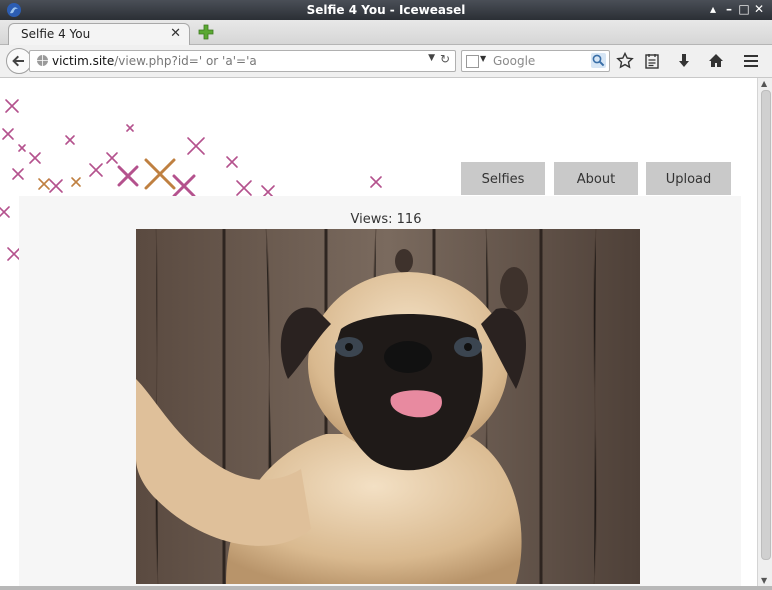  Describe the element at coordinates (18, 61) in the screenshot. I see `back-arrow-icon` at that location.